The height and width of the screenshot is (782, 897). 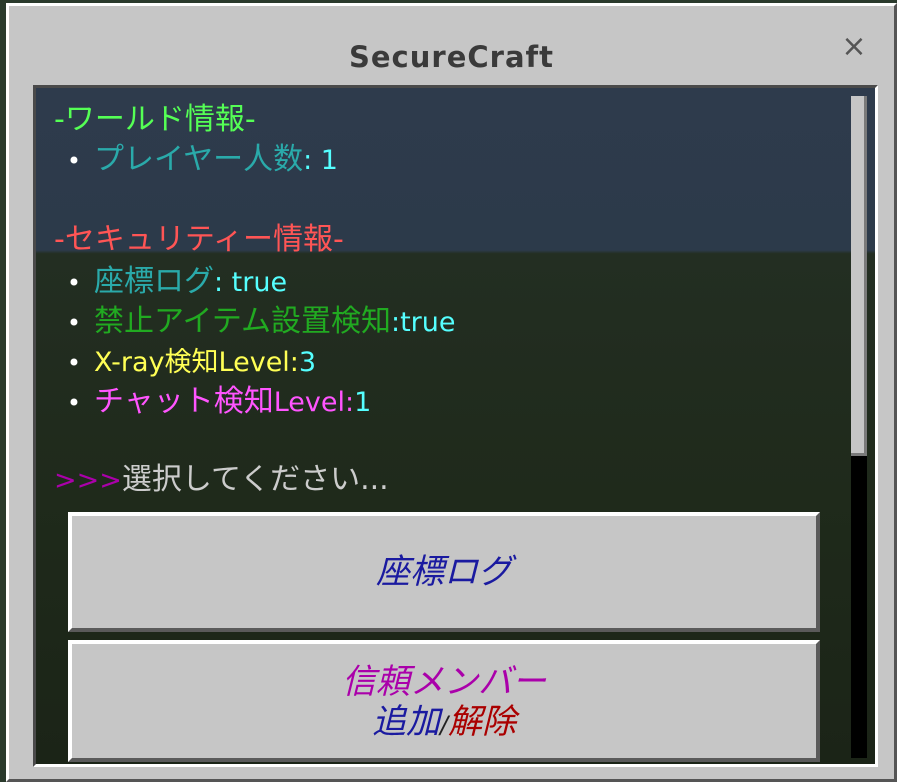 I want to click on coord-log-button: 座標ログ, so click(x=444, y=572).